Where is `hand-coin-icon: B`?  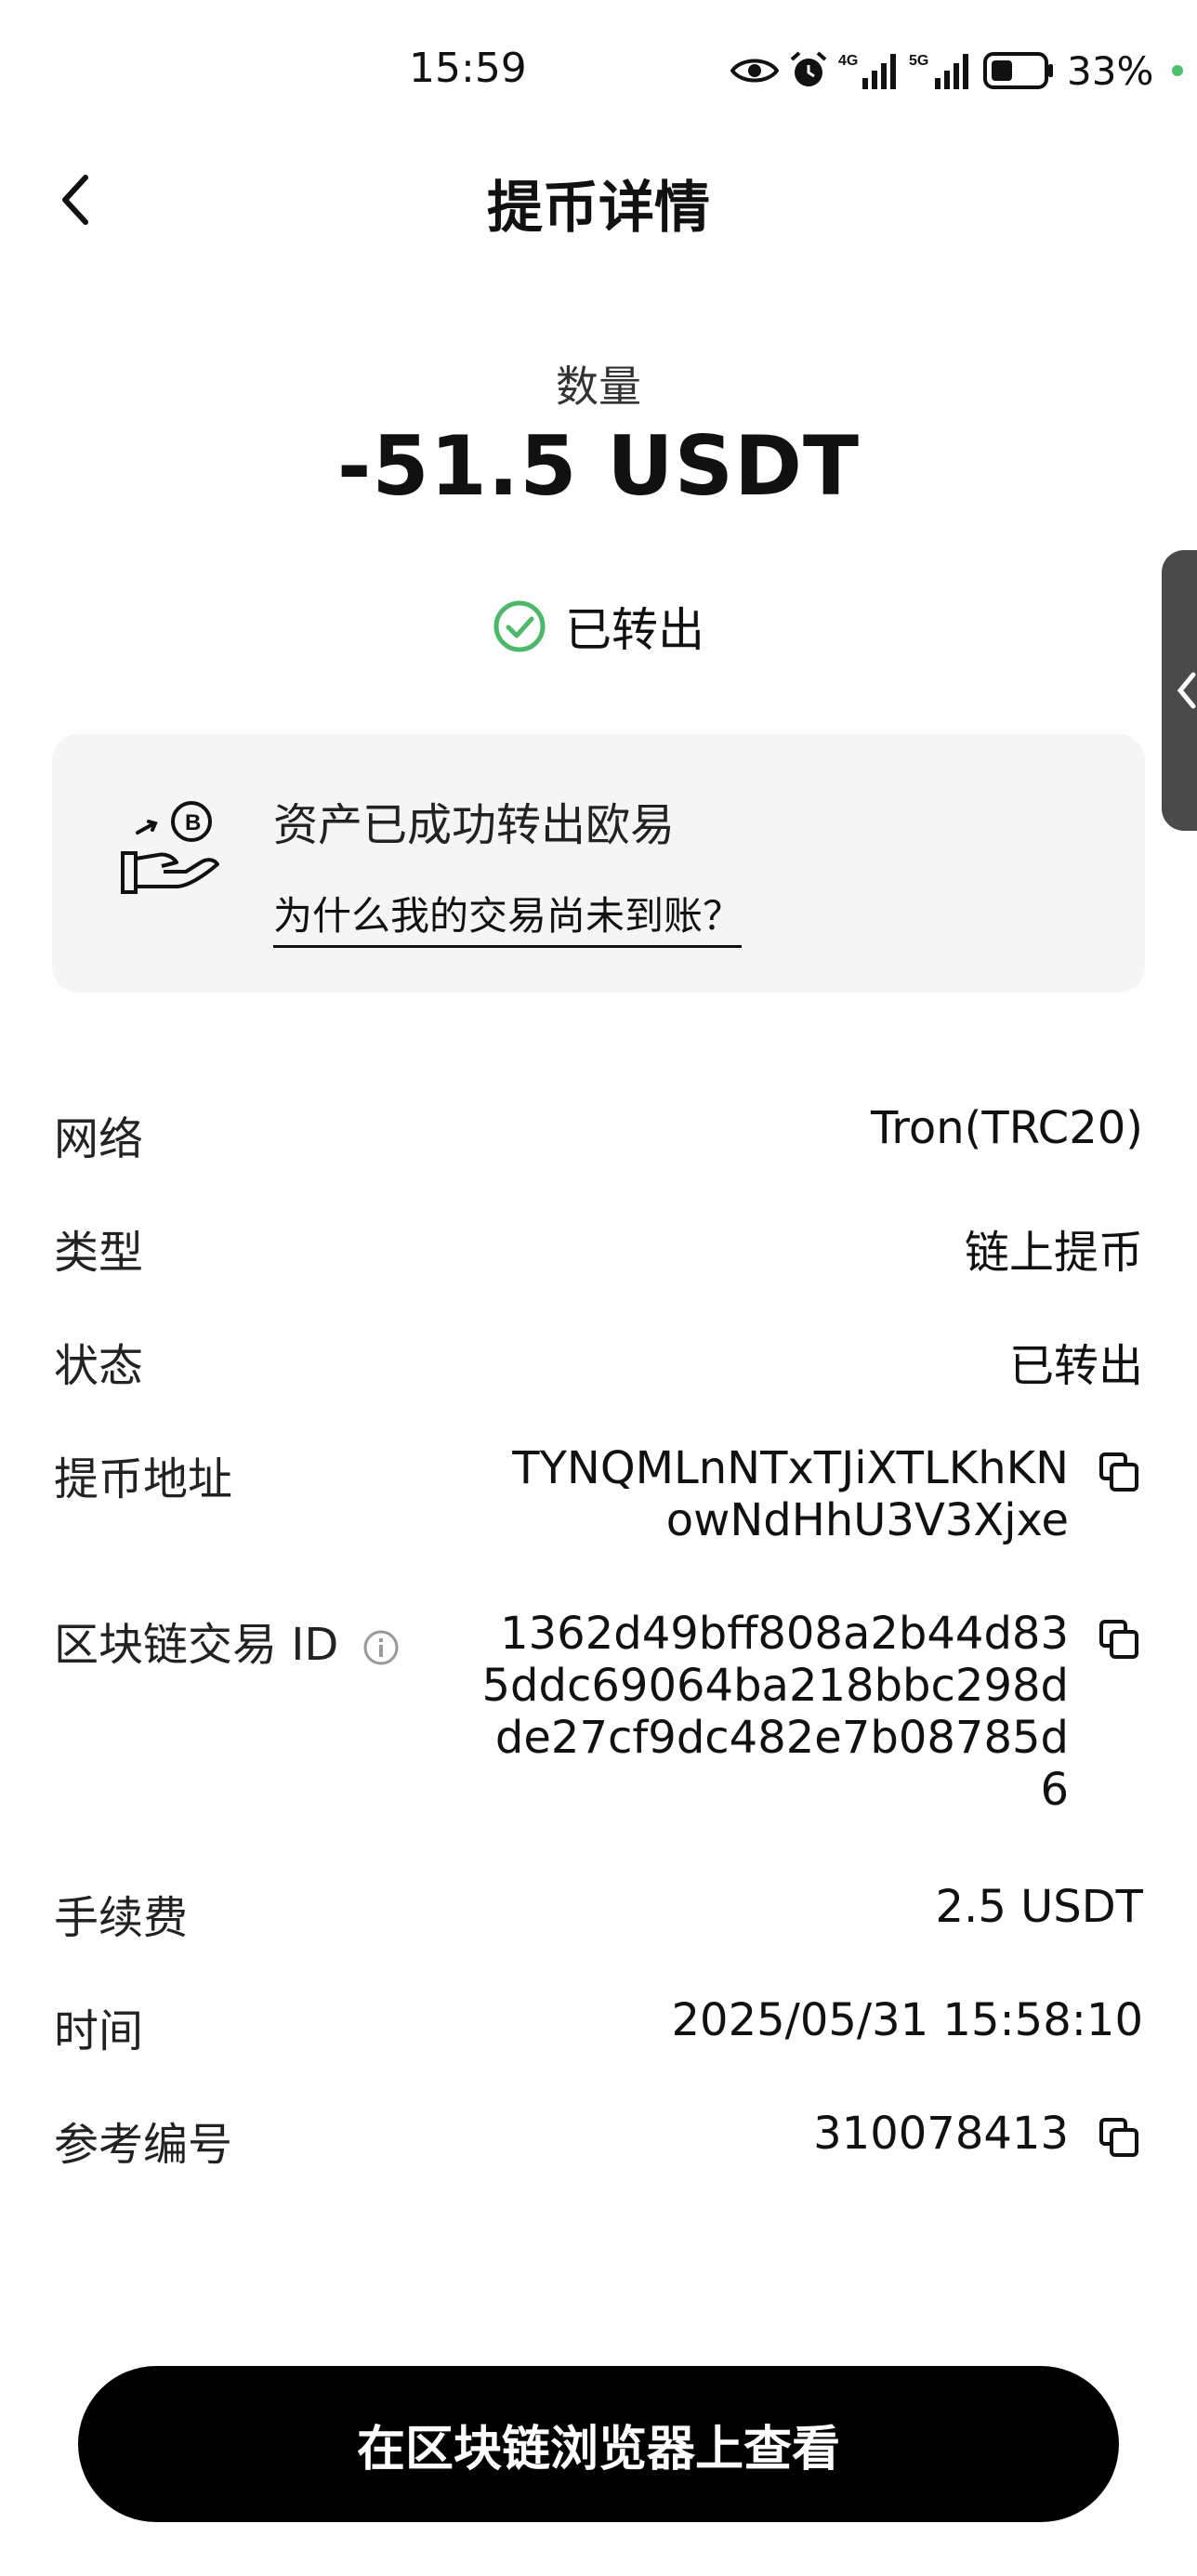 hand-coin-icon: B is located at coordinates (170, 847).